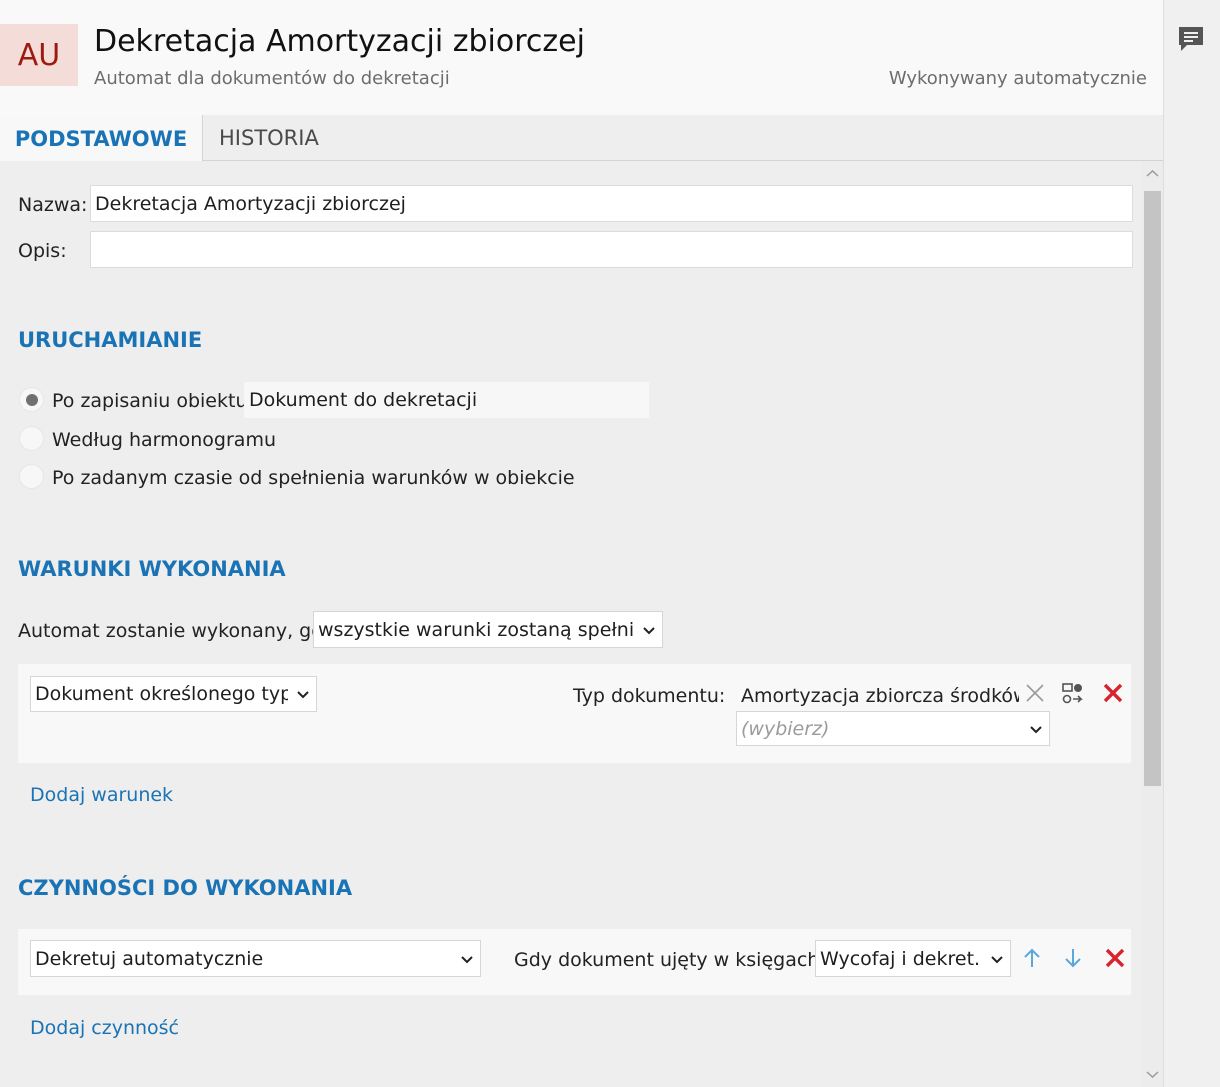 The height and width of the screenshot is (1087, 1220). I want to click on action-select: Dekretuj automatycznie, so click(255, 958).